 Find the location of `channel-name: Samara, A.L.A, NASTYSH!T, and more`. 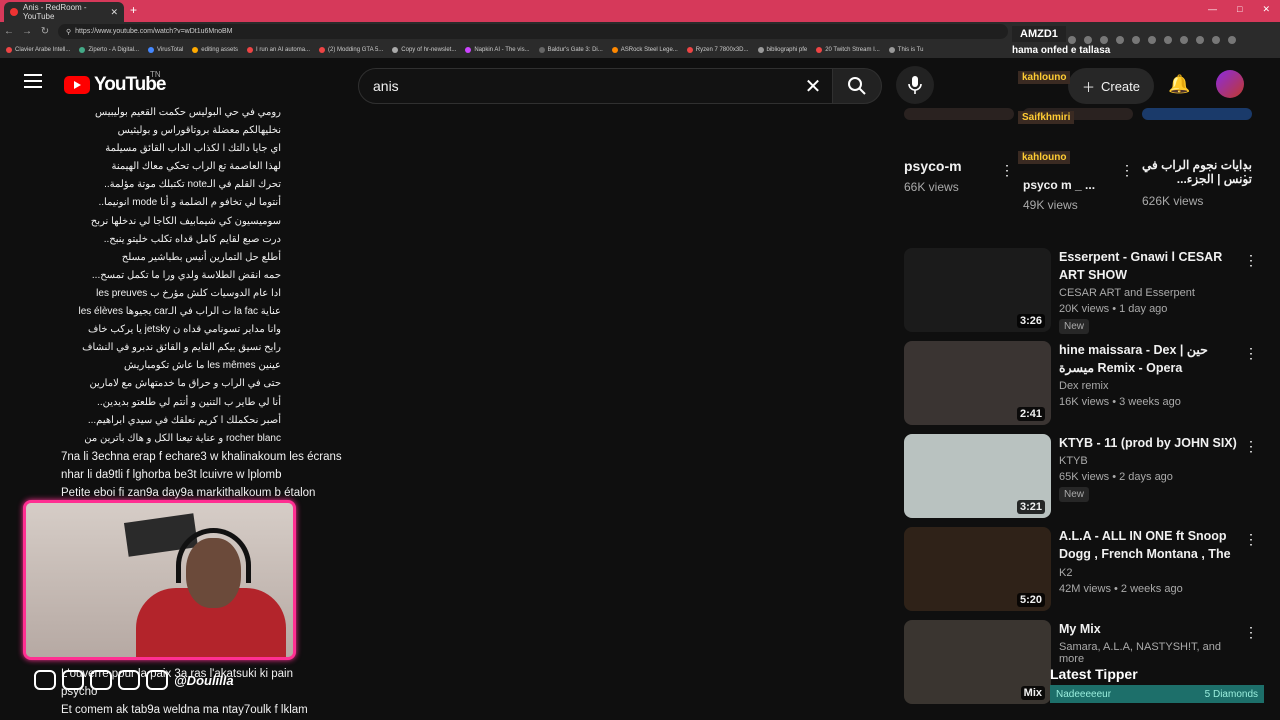

channel-name: Samara, A.L.A, NASTYSH!T, and more is located at coordinates (1150, 653).